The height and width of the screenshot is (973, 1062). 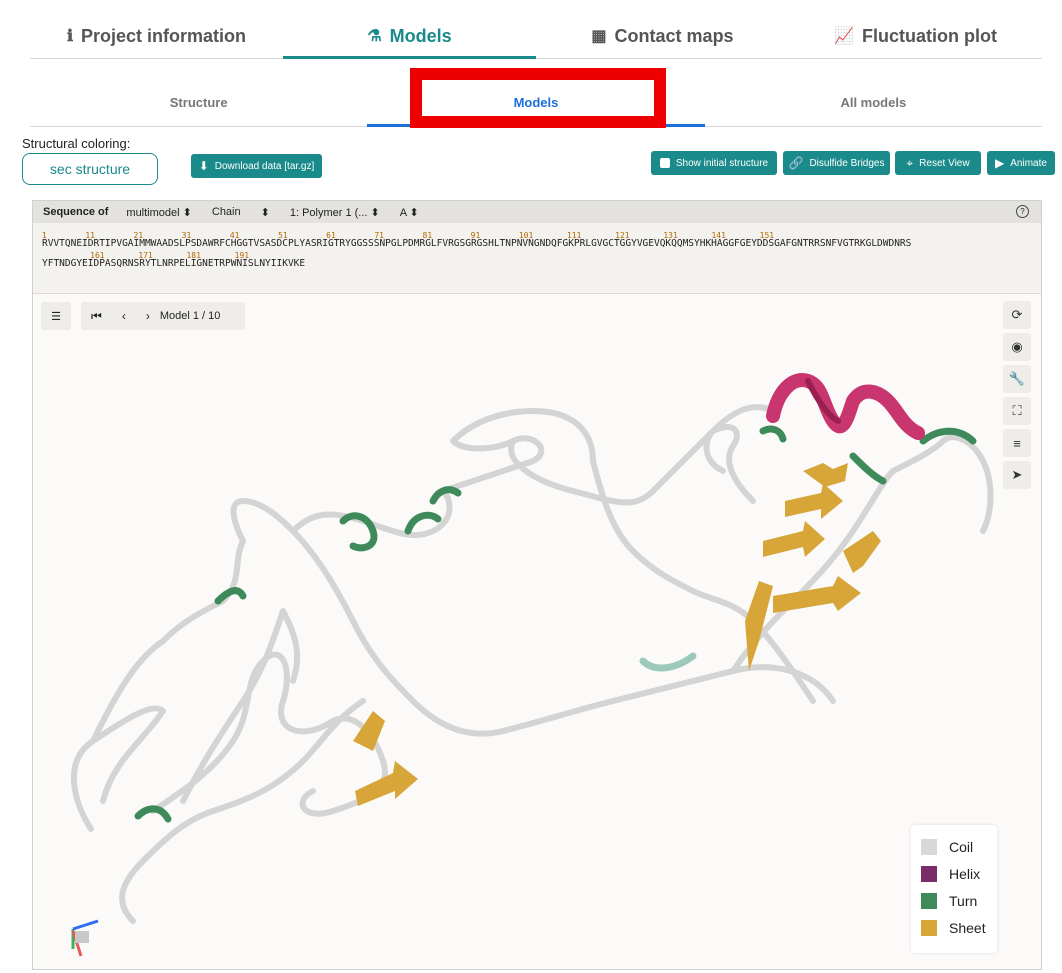 What do you see at coordinates (96, 316) in the screenshot?
I see `first-model-button: ⏮` at bounding box center [96, 316].